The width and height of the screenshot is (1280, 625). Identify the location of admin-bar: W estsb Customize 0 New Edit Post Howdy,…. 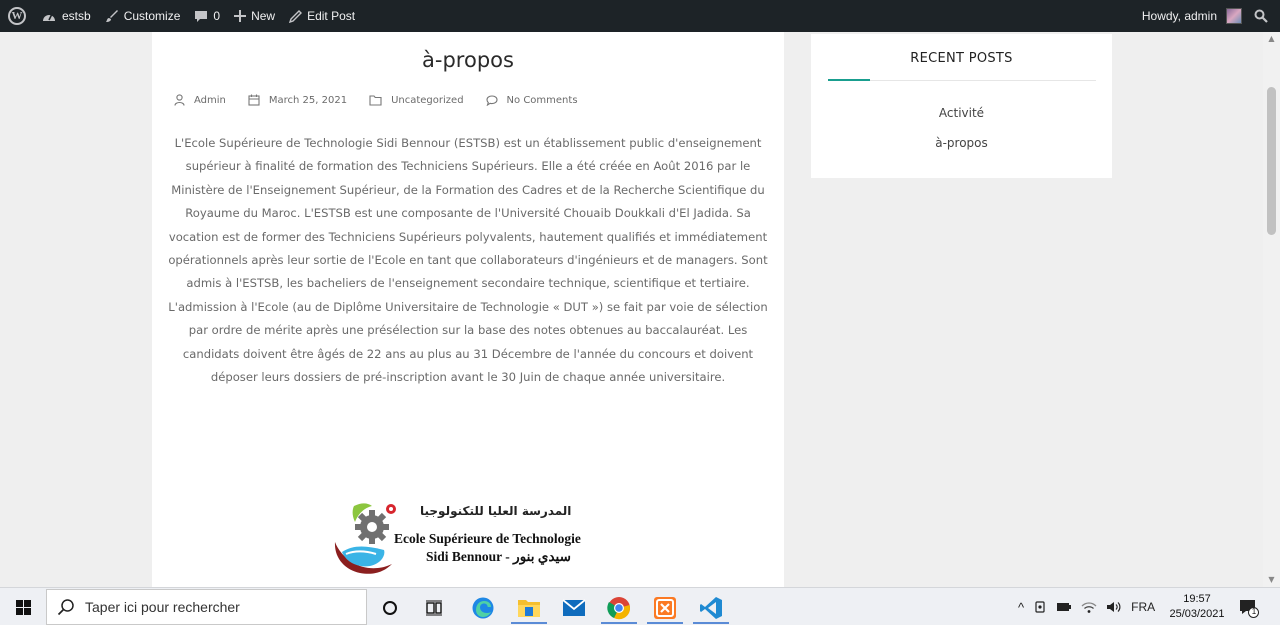
(640, 16).